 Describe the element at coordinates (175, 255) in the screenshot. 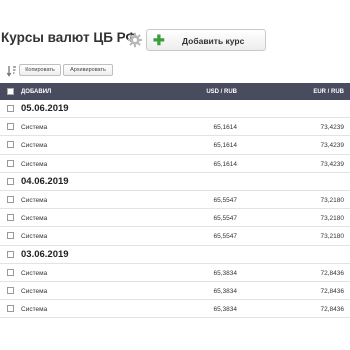

I see `date-group-row: 03.06.2019` at that location.